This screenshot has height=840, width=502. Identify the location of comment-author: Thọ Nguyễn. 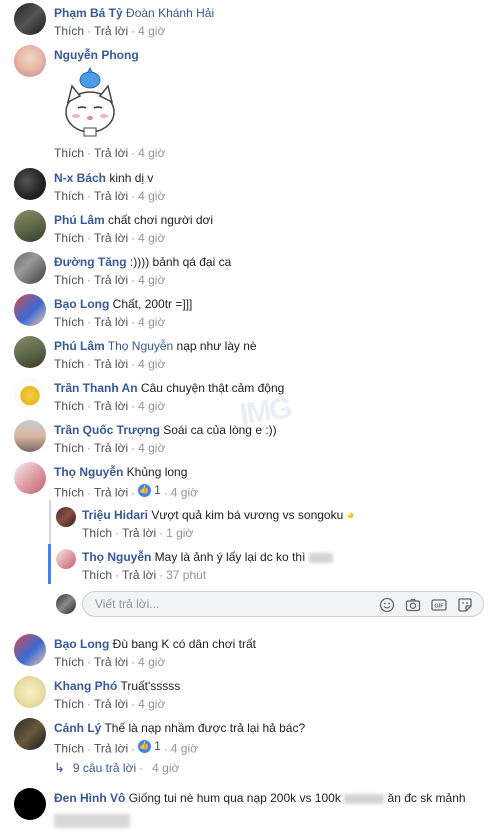
(88, 472).